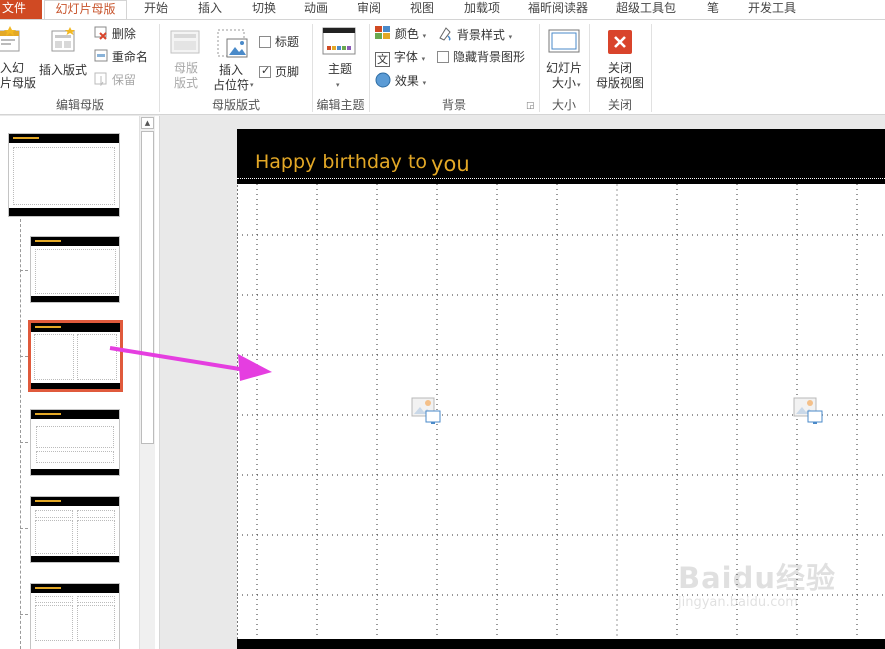 The height and width of the screenshot is (649, 885). I want to click on preserve-icon, so click(100, 79).